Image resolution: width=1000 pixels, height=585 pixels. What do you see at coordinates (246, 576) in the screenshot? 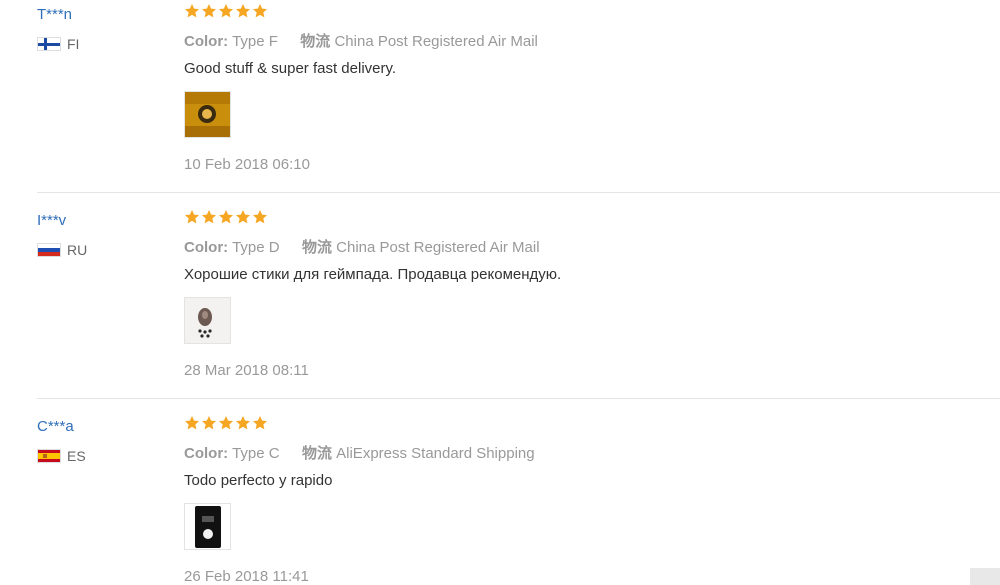
I see `review-date: 26 Feb 2018 11:41` at bounding box center [246, 576].